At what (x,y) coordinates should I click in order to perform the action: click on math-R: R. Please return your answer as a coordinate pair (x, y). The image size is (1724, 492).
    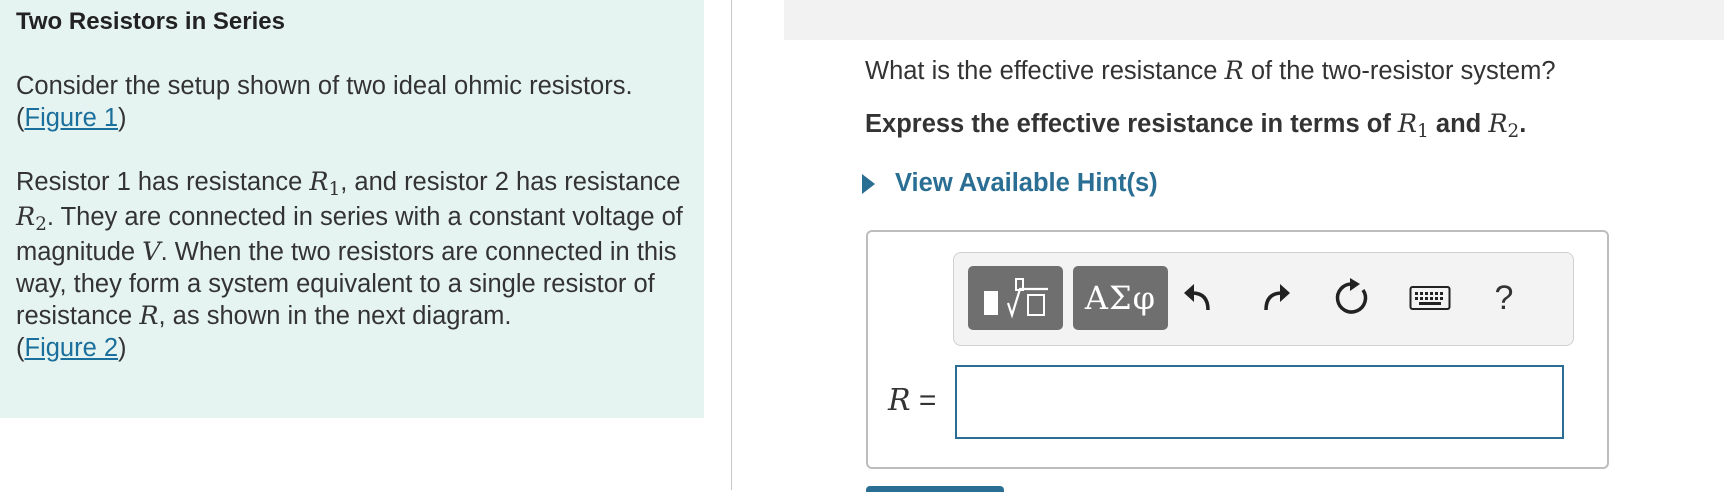
    Looking at the image, I should click on (149, 316).